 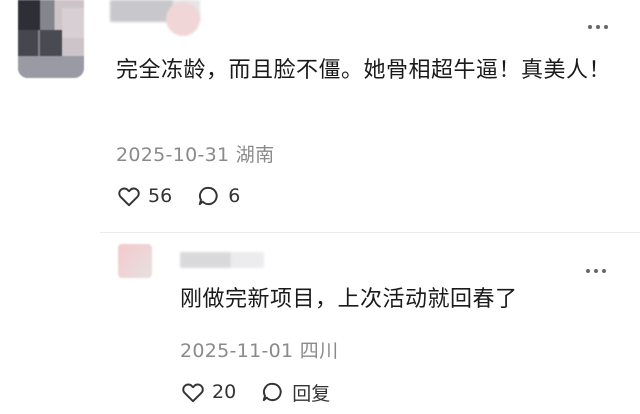 What do you see at coordinates (349, 299) in the screenshot?
I see `reply-text: 刚做完新项目，上次活动就回春了` at bounding box center [349, 299].